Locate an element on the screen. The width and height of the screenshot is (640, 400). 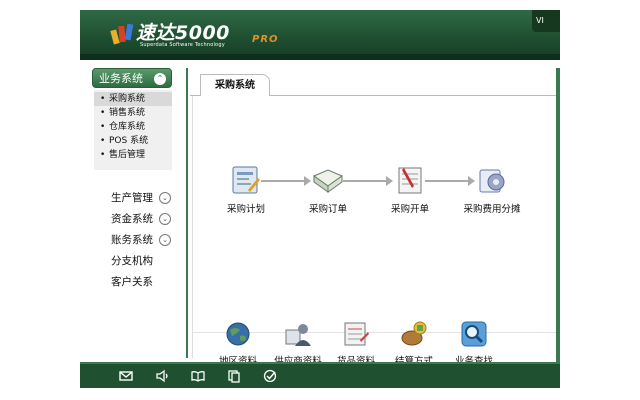
brand-logo-icon is located at coordinates (122, 34).